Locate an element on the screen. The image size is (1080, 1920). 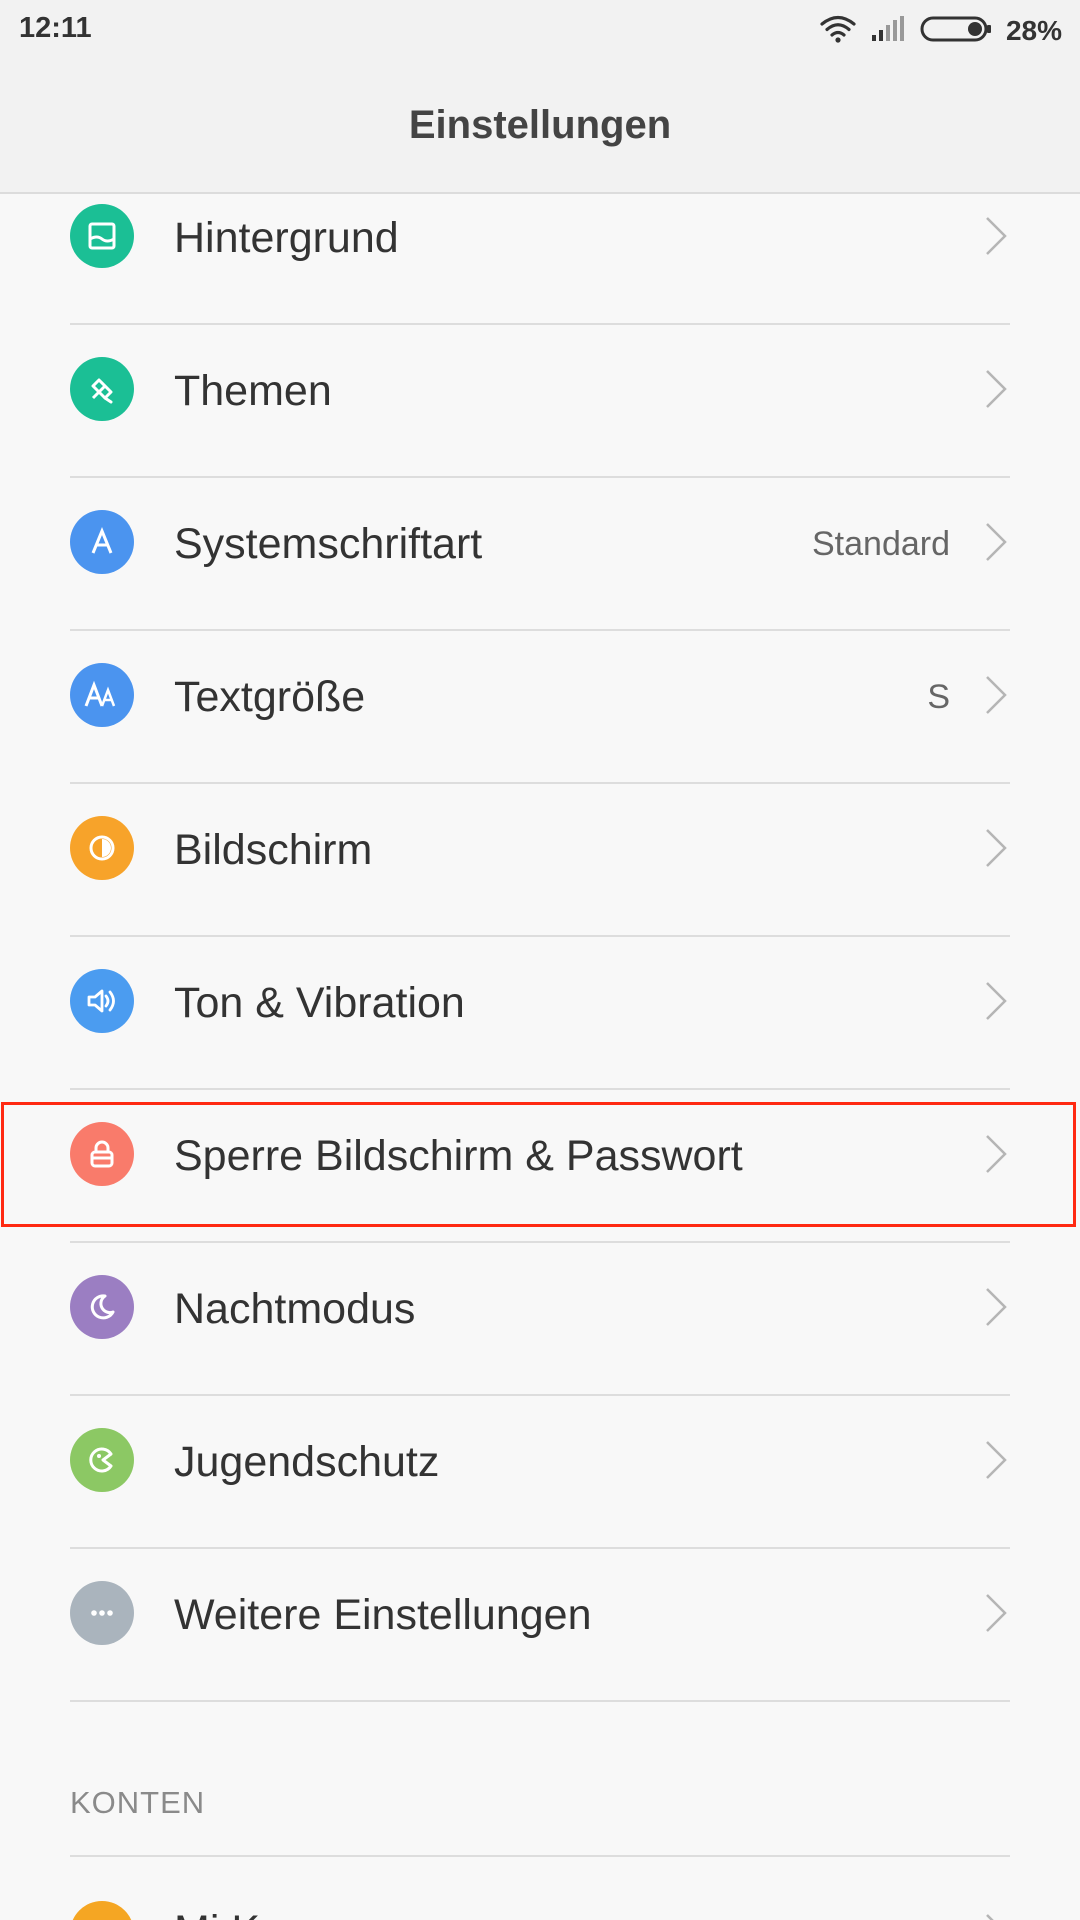
child-icon is located at coordinates (102, 1460).